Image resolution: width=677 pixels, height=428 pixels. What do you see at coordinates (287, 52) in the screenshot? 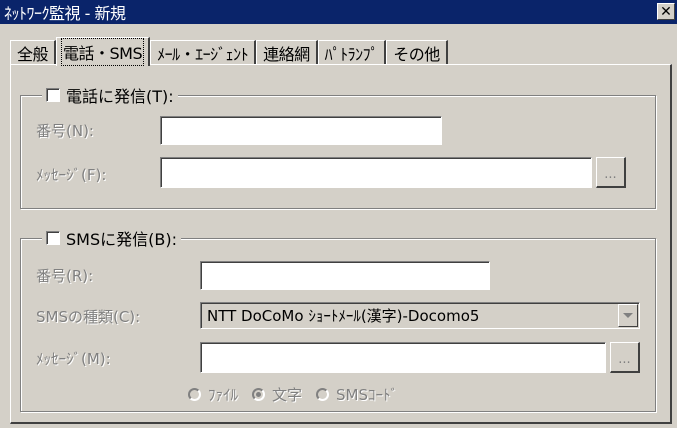
I see `tab-contact-network: 連絡網` at bounding box center [287, 52].